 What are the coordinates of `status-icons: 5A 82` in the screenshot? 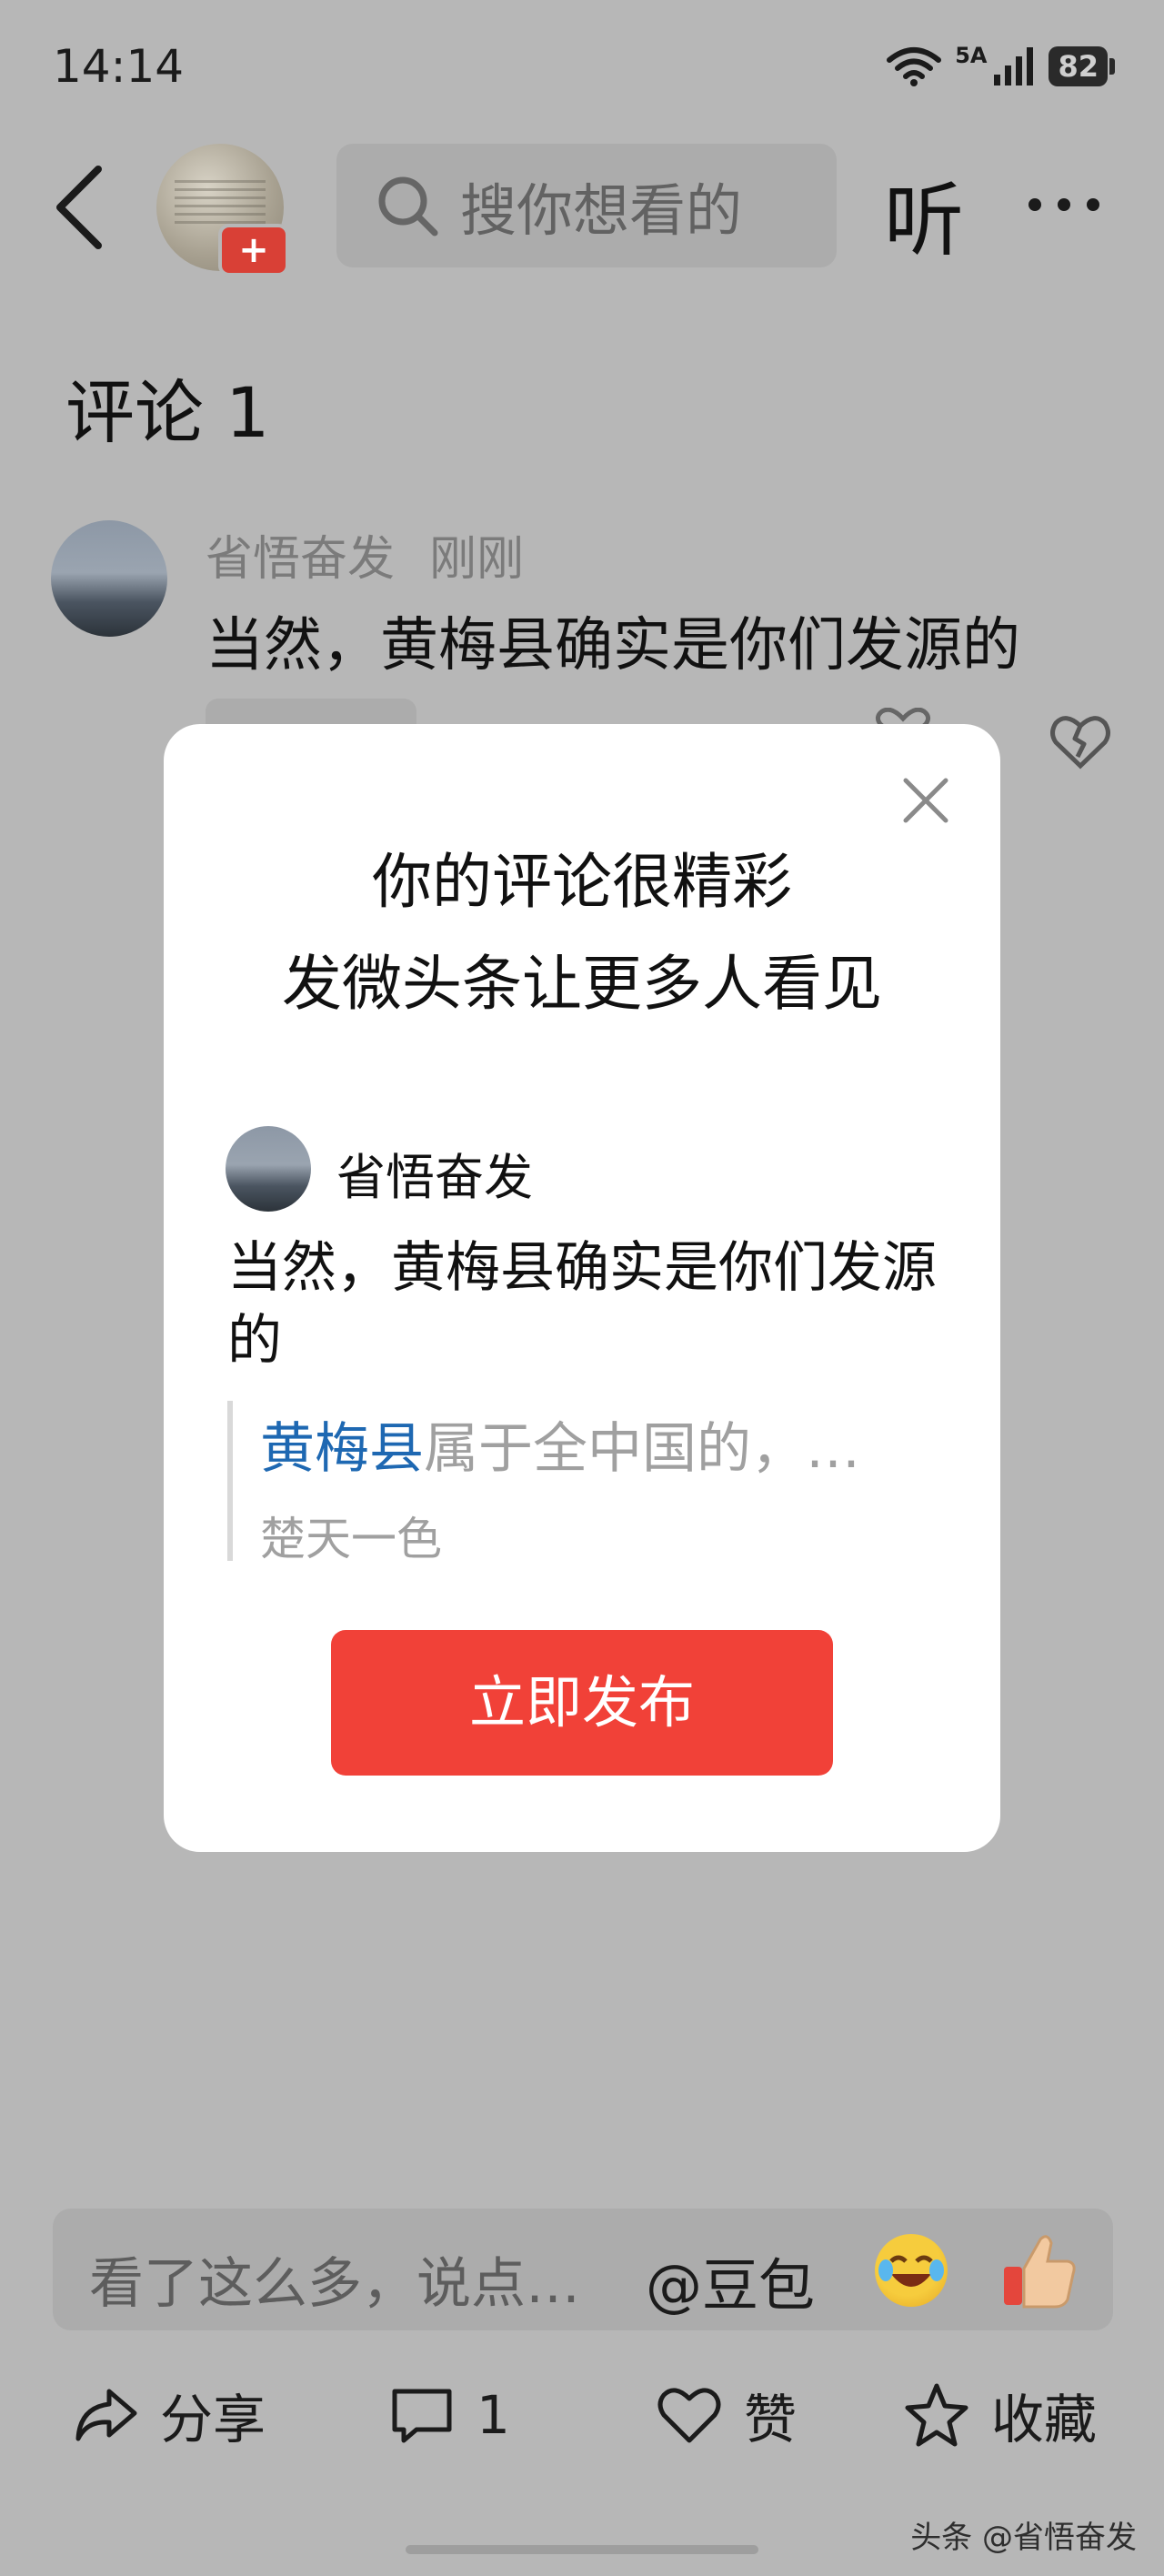 It's located at (1001, 65).